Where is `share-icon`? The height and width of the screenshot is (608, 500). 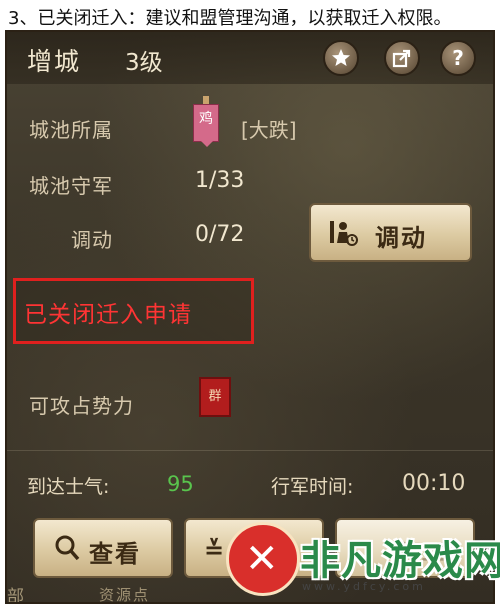
share-icon is located at coordinates (401, 58).